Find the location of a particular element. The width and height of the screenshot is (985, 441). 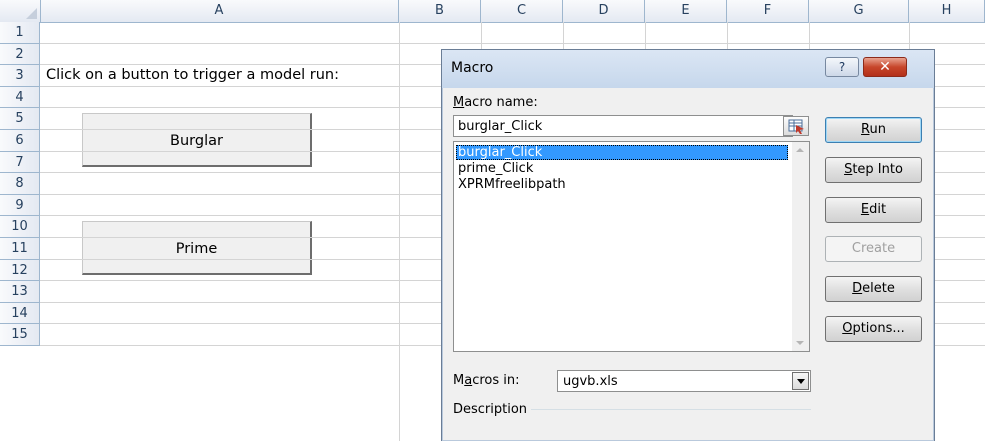

column-header-f: F is located at coordinates (768, 11).